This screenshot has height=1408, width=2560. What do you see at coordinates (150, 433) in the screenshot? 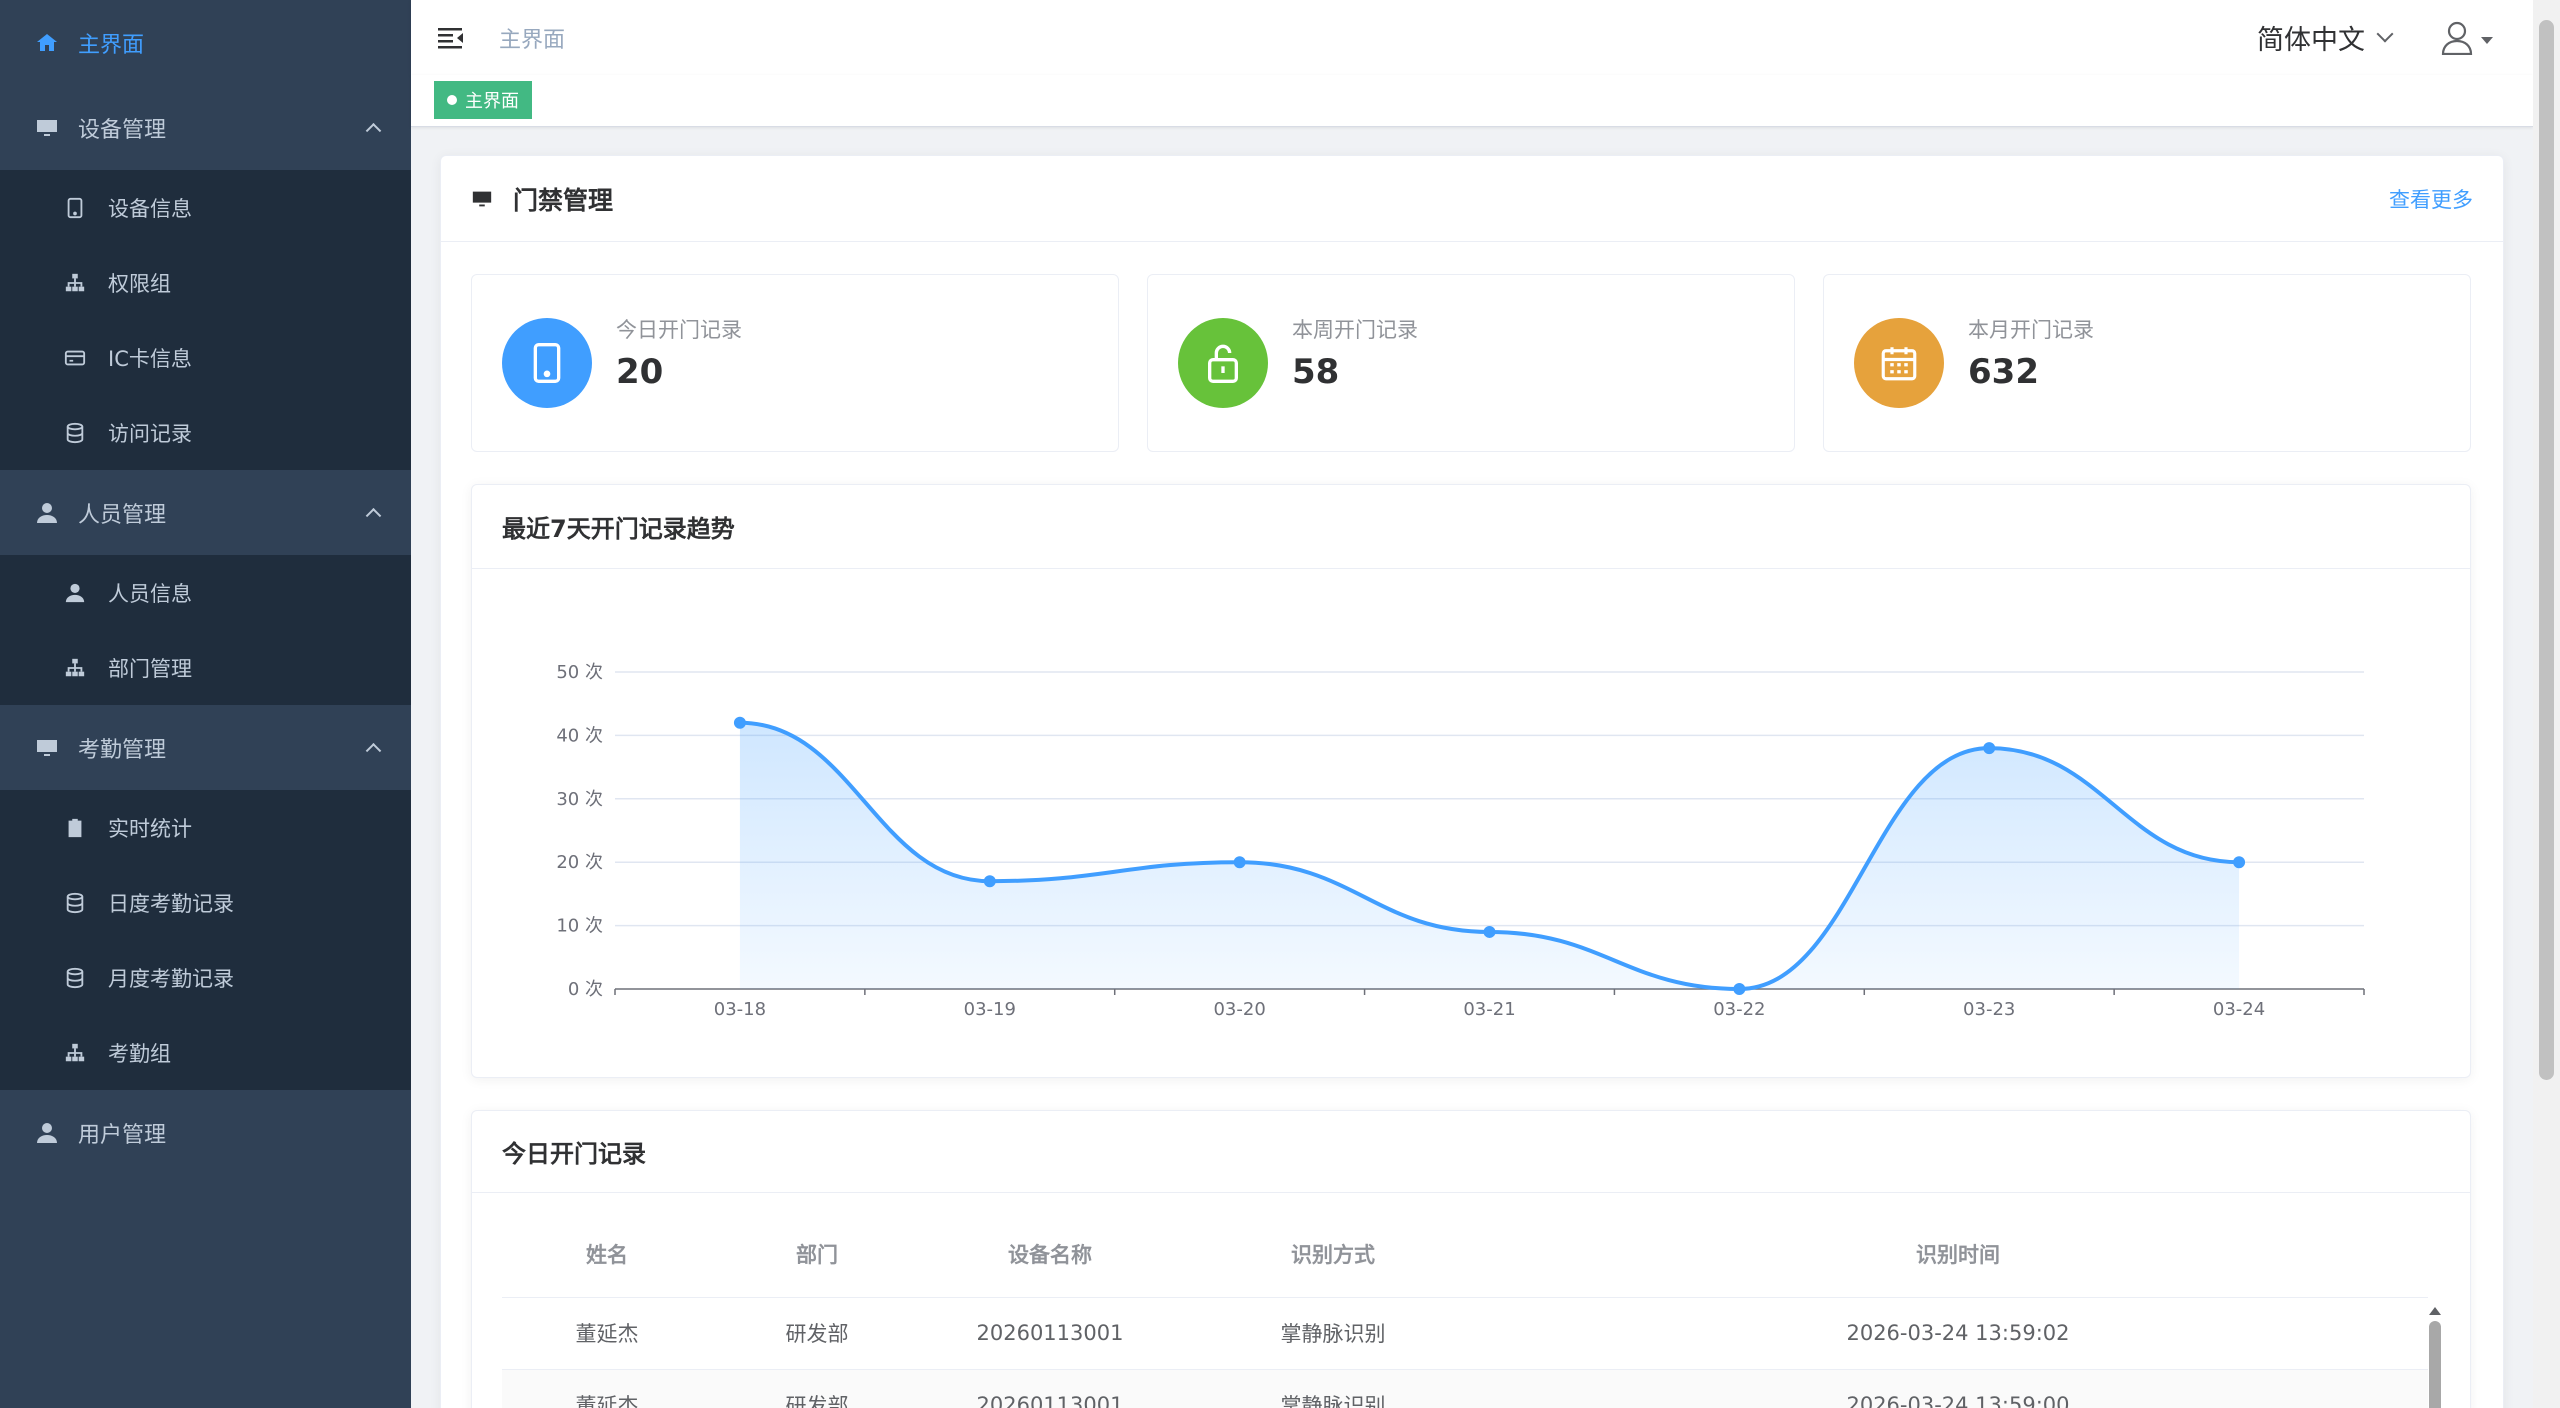
I see `sidebar-item-label: 访问记录` at bounding box center [150, 433].